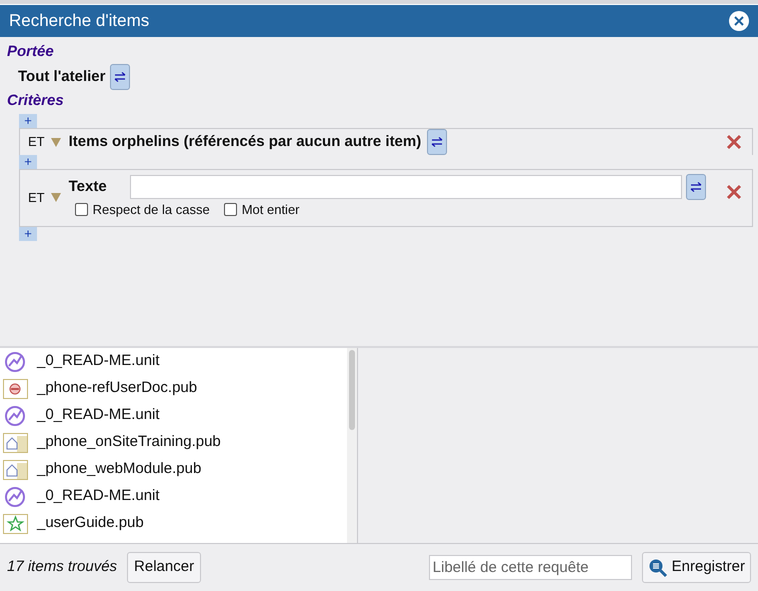  What do you see at coordinates (245, 142) in the screenshot?
I see `criterion-label: Items orphelins (référencés par aucun autre item)` at bounding box center [245, 142].